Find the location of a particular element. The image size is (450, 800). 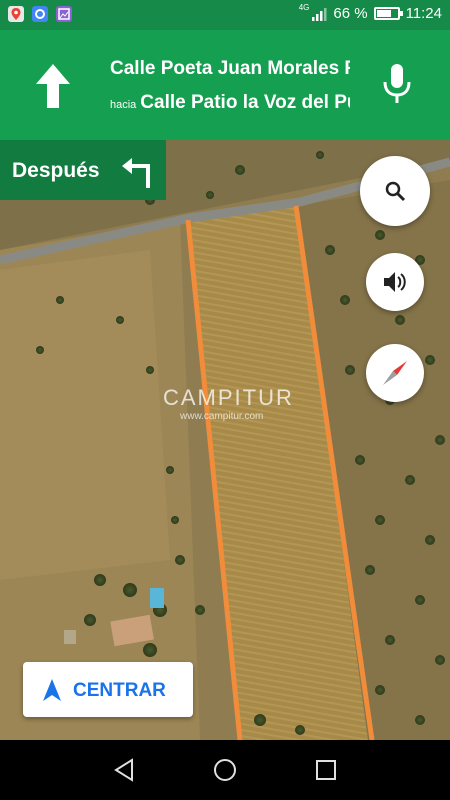

turn-left-icon is located at coordinates (136, 173).